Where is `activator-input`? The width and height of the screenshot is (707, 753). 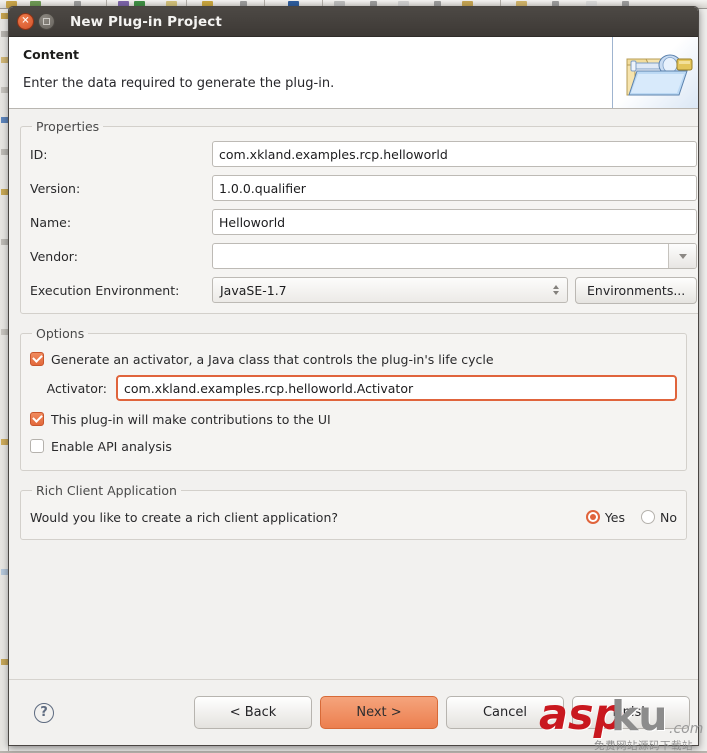 activator-input is located at coordinates (396, 388).